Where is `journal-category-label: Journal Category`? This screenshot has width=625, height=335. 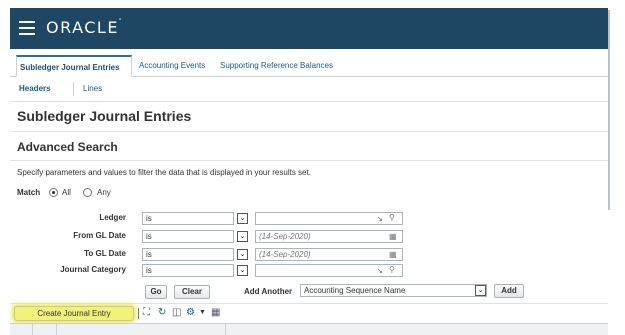
journal-category-label: Journal Category is located at coordinates (93, 269).